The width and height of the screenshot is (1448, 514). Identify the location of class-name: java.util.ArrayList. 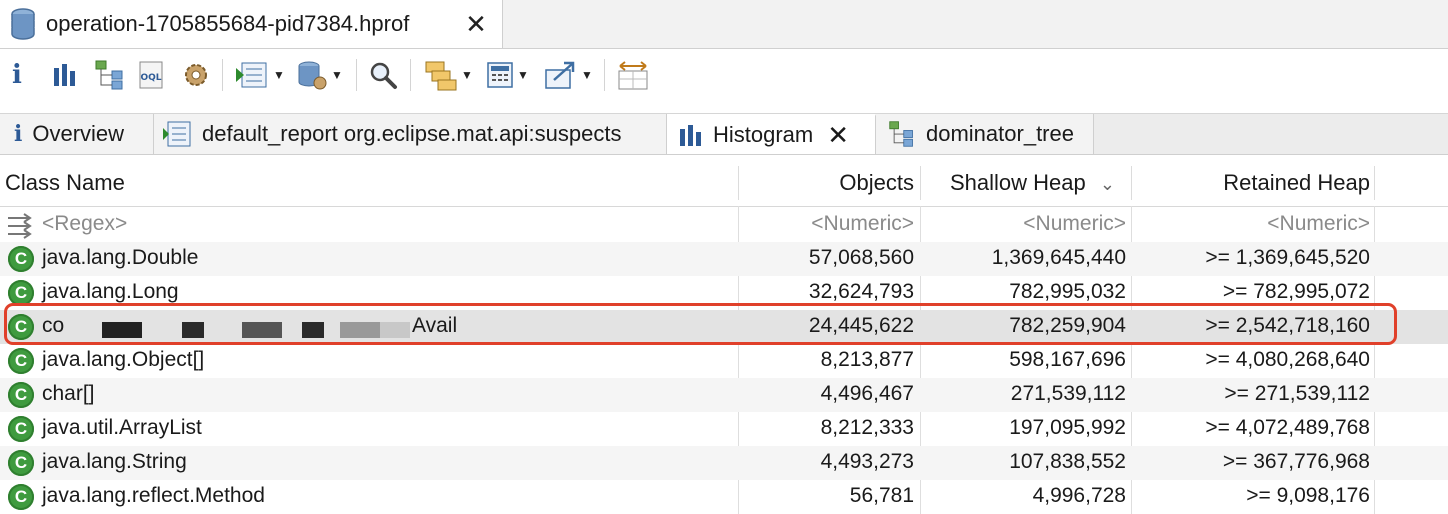
(122, 427).